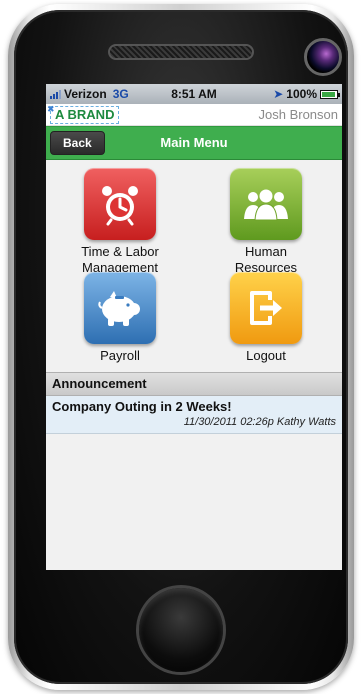 The width and height of the screenshot is (362, 694). I want to click on location-arrow-icon: ➤, so click(278, 94).